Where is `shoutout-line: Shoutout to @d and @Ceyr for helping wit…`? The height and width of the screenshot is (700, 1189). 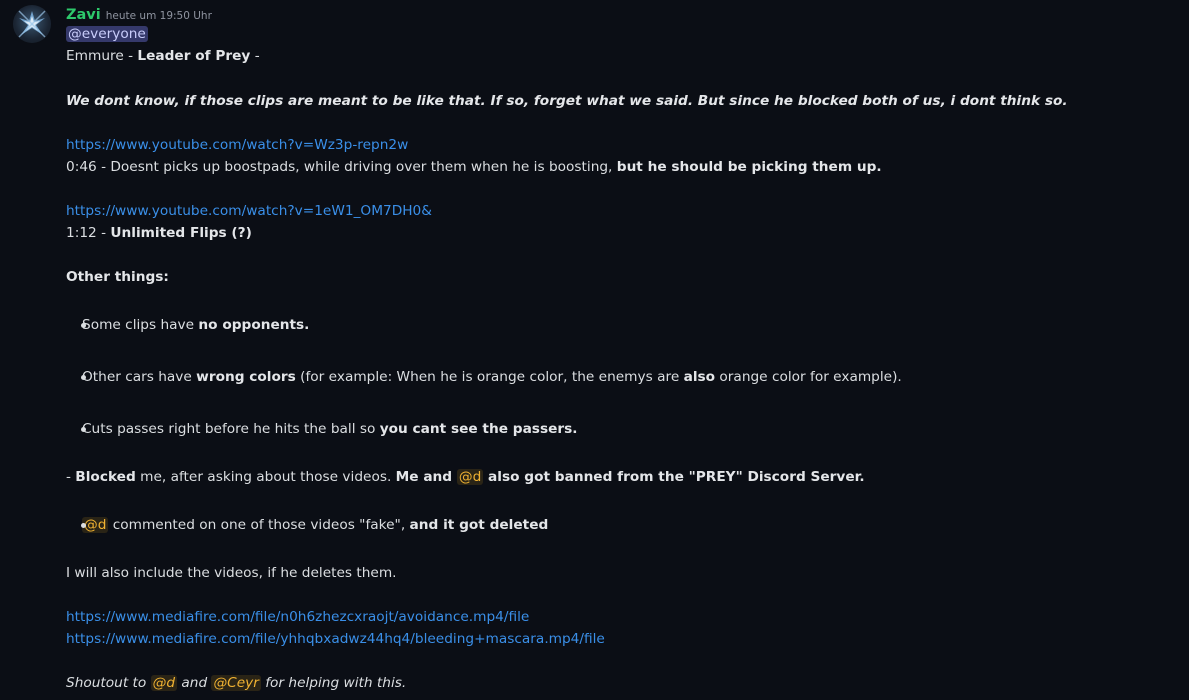
shoutout-line: Shoutout to @d and @Ceyr for helping wit… is located at coordinates (236, 683).